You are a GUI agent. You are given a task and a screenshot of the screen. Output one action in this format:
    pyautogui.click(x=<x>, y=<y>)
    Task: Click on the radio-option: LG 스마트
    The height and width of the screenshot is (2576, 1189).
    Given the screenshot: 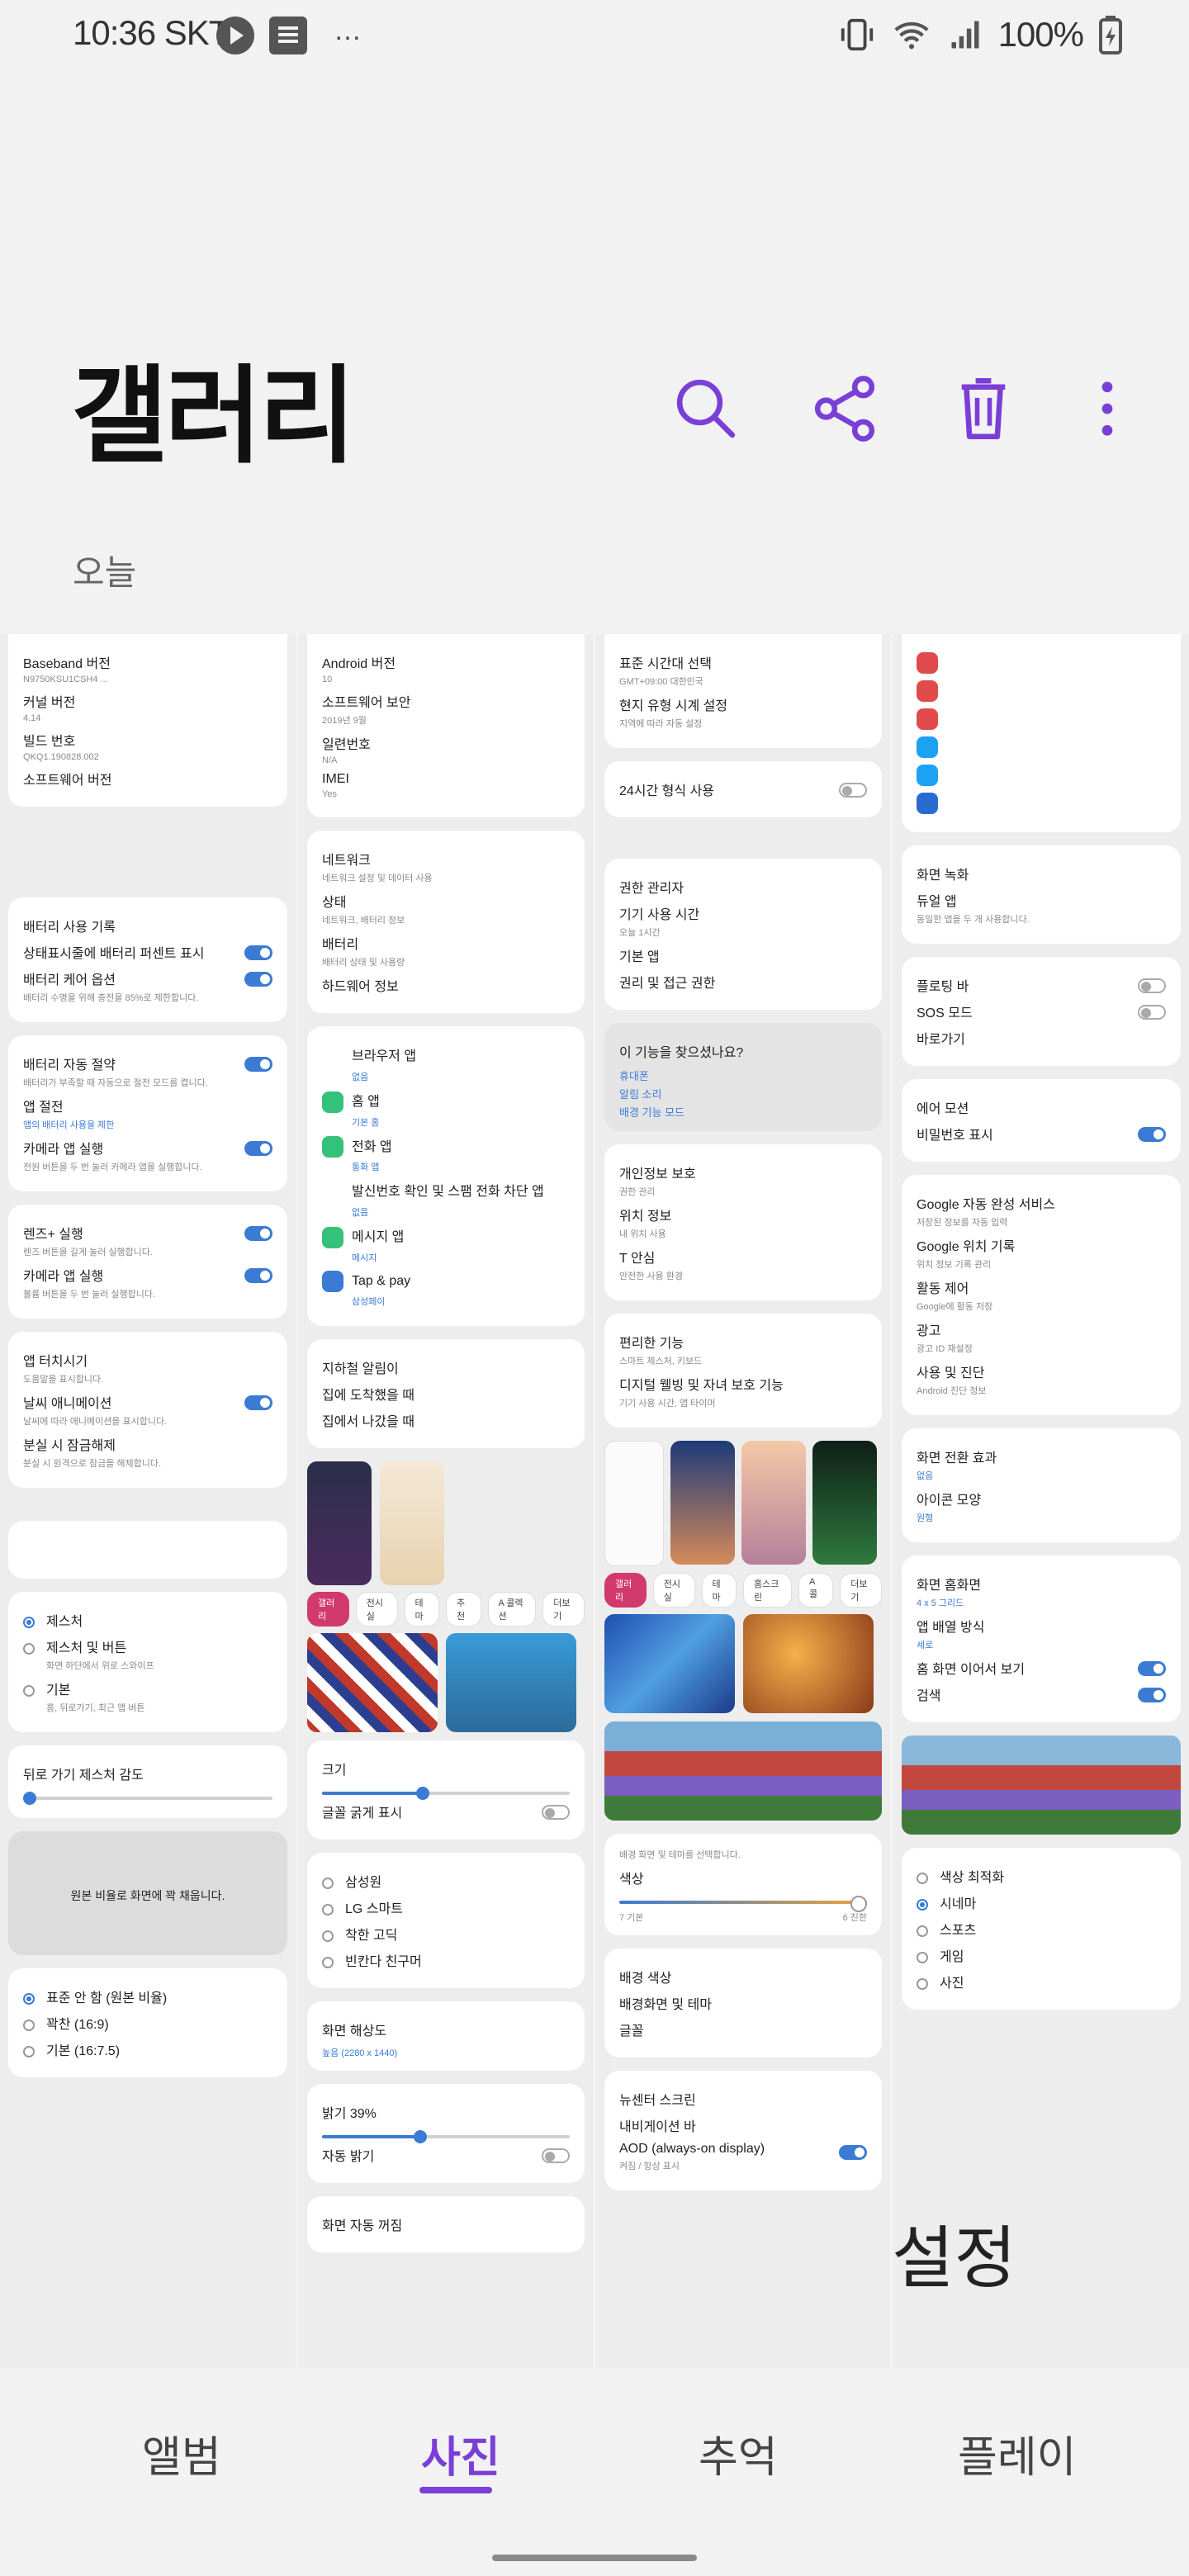 What is the action you would take?
    pyautogui.click(x=446, y=1907)
    